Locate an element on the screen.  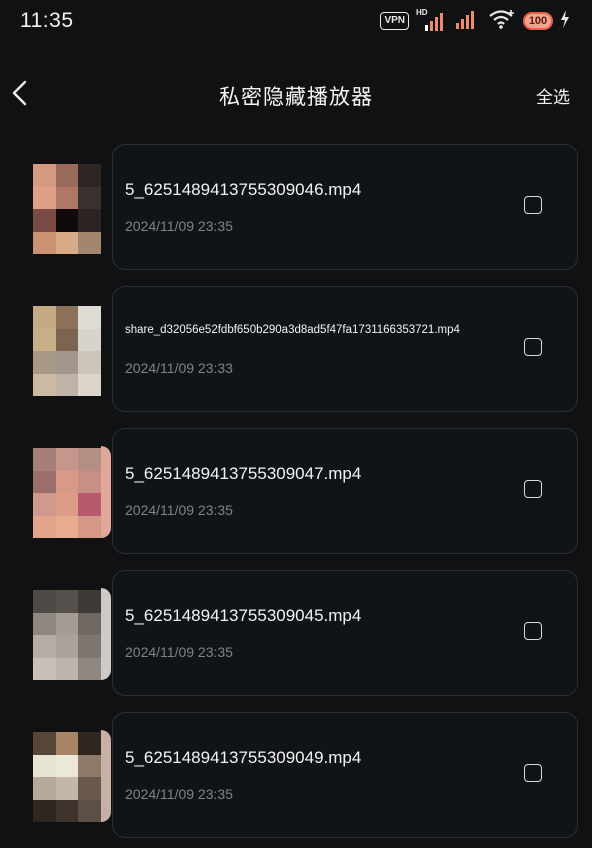
video-file-name: 5_6251489413755309049.mp4 is located at coordinates (243, 757).